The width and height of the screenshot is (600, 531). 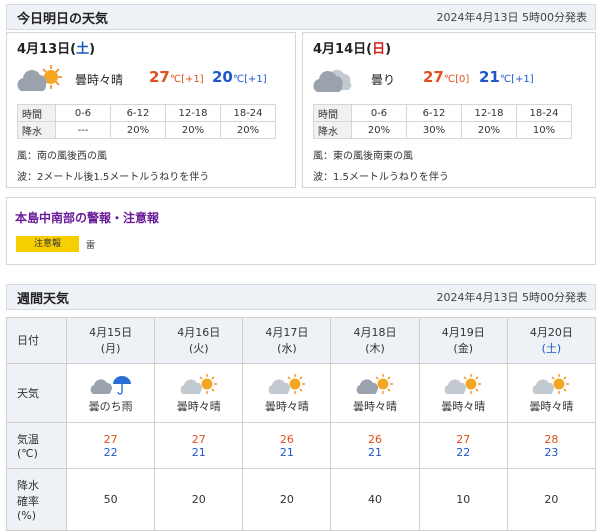 I want to click on advisory-badge: 注意報, so click(x=47, y=244).